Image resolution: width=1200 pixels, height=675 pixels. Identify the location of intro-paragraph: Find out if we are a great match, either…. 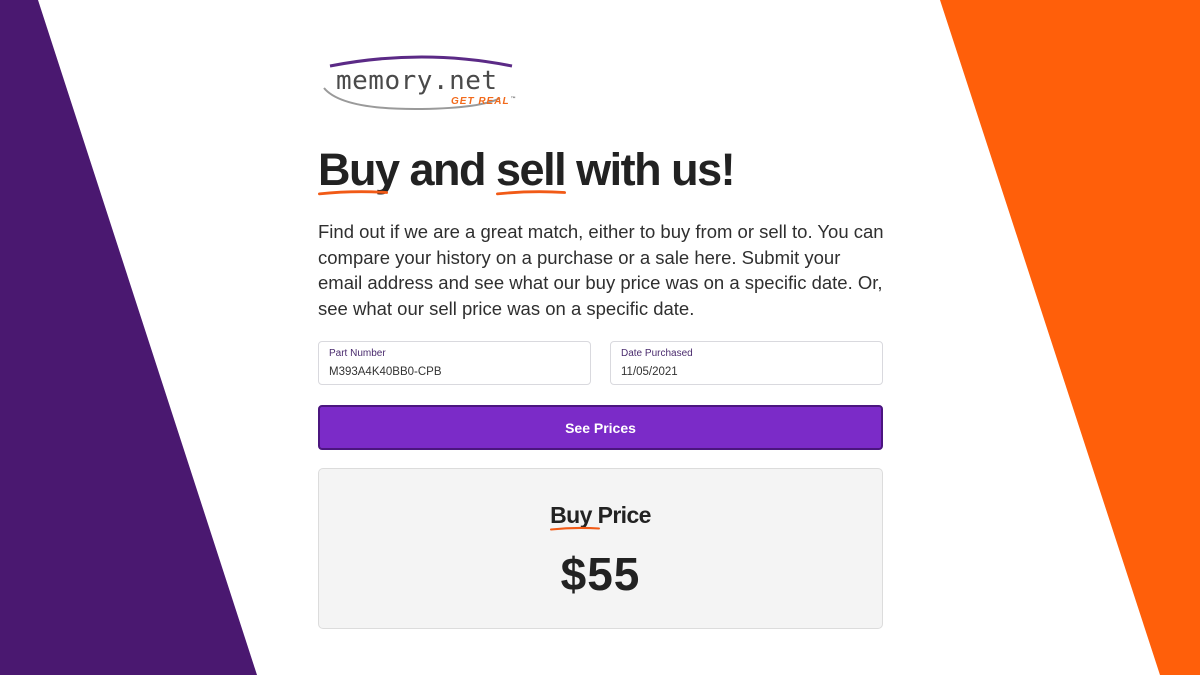
(601, 270).